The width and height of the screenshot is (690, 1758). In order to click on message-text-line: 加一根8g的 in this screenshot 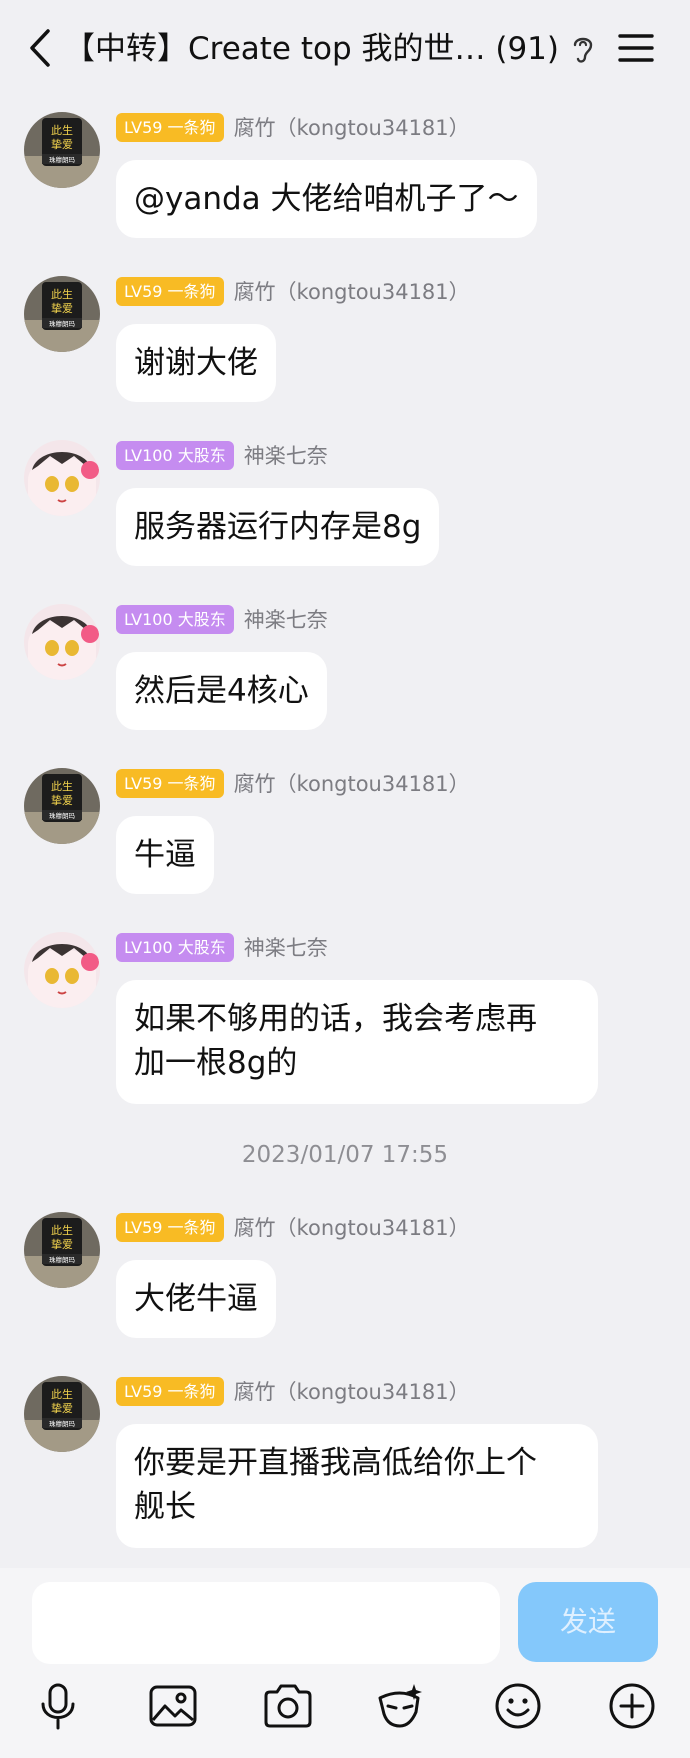, I will do `click(216, 1063)`.